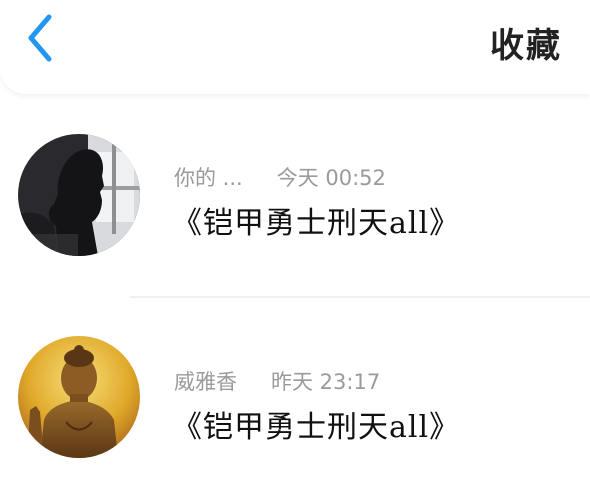  What do you see at coordinates (331, 178) in the screenshot?
I see `timestamp: 今天 00:52` at bounding box center [331, 178].